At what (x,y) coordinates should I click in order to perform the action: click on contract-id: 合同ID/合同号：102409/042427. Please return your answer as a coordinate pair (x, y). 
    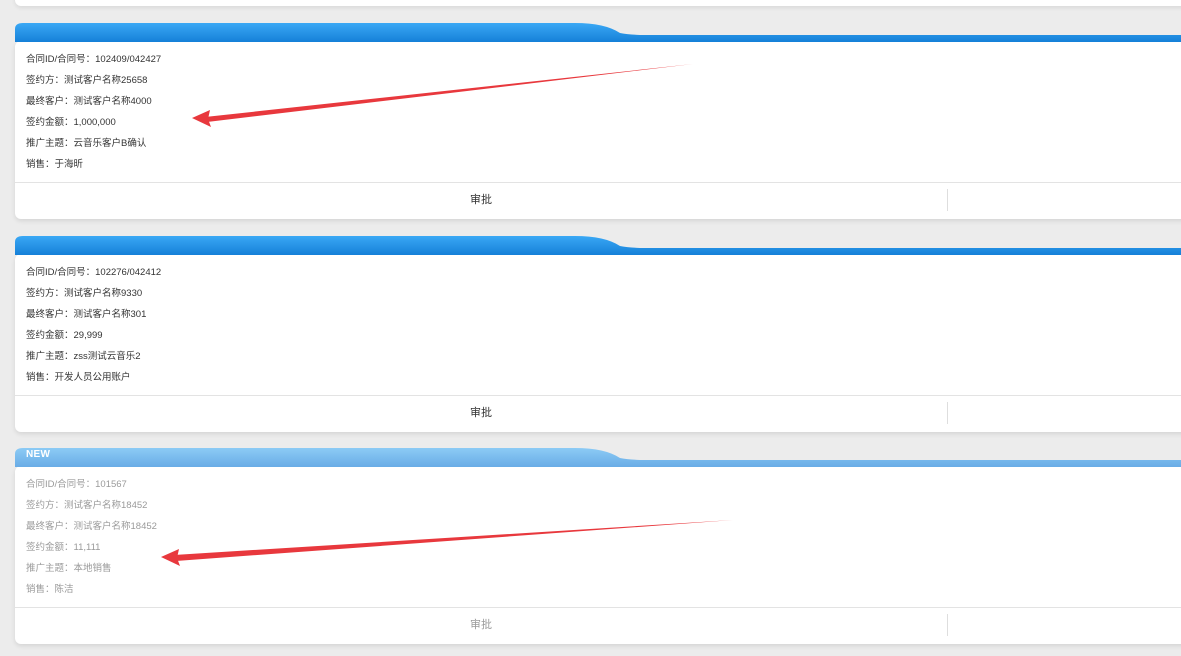
    Looking at the image, I should click on (94, 59).